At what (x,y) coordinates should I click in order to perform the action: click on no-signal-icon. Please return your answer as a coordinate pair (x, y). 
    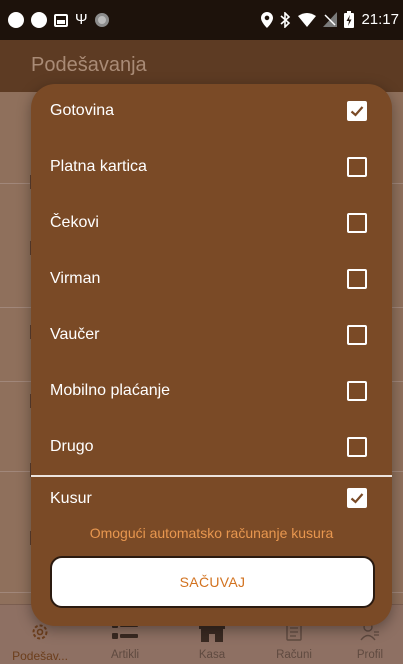
    Looking at the image, I should click on (330, 19).